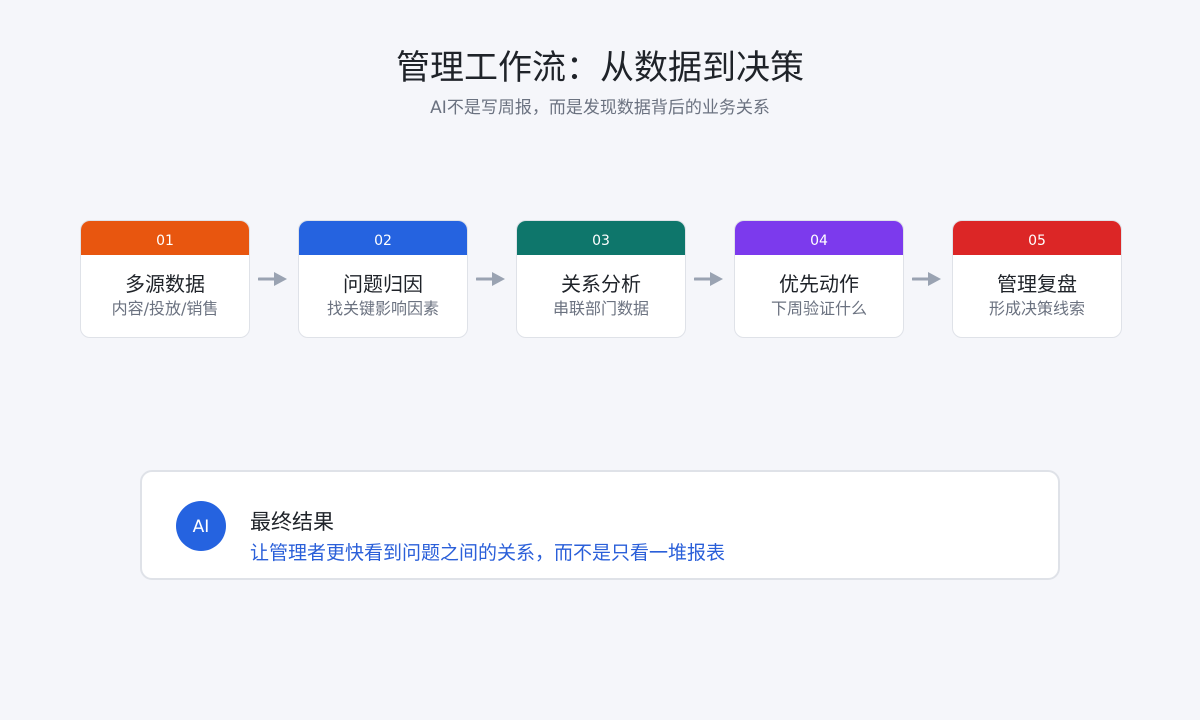  I want to click on step-card-2: 02 问题归因 找关键影响因素, so click(383, 279).